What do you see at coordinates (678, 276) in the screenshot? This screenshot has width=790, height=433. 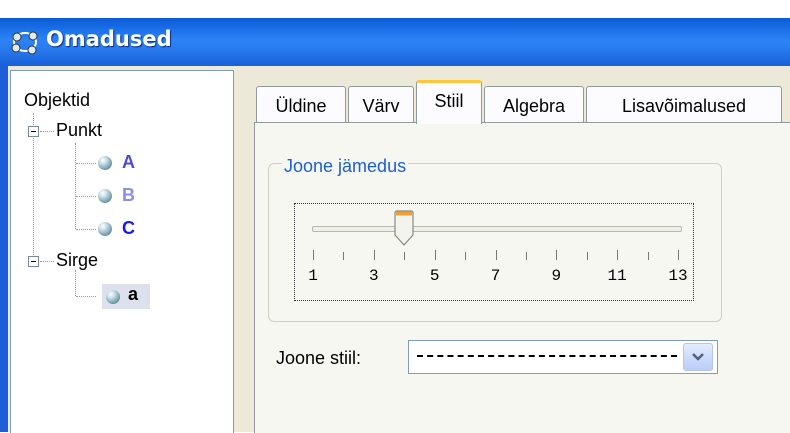 I see `slider-tick-label: 13` at bounding box center [678, 276].